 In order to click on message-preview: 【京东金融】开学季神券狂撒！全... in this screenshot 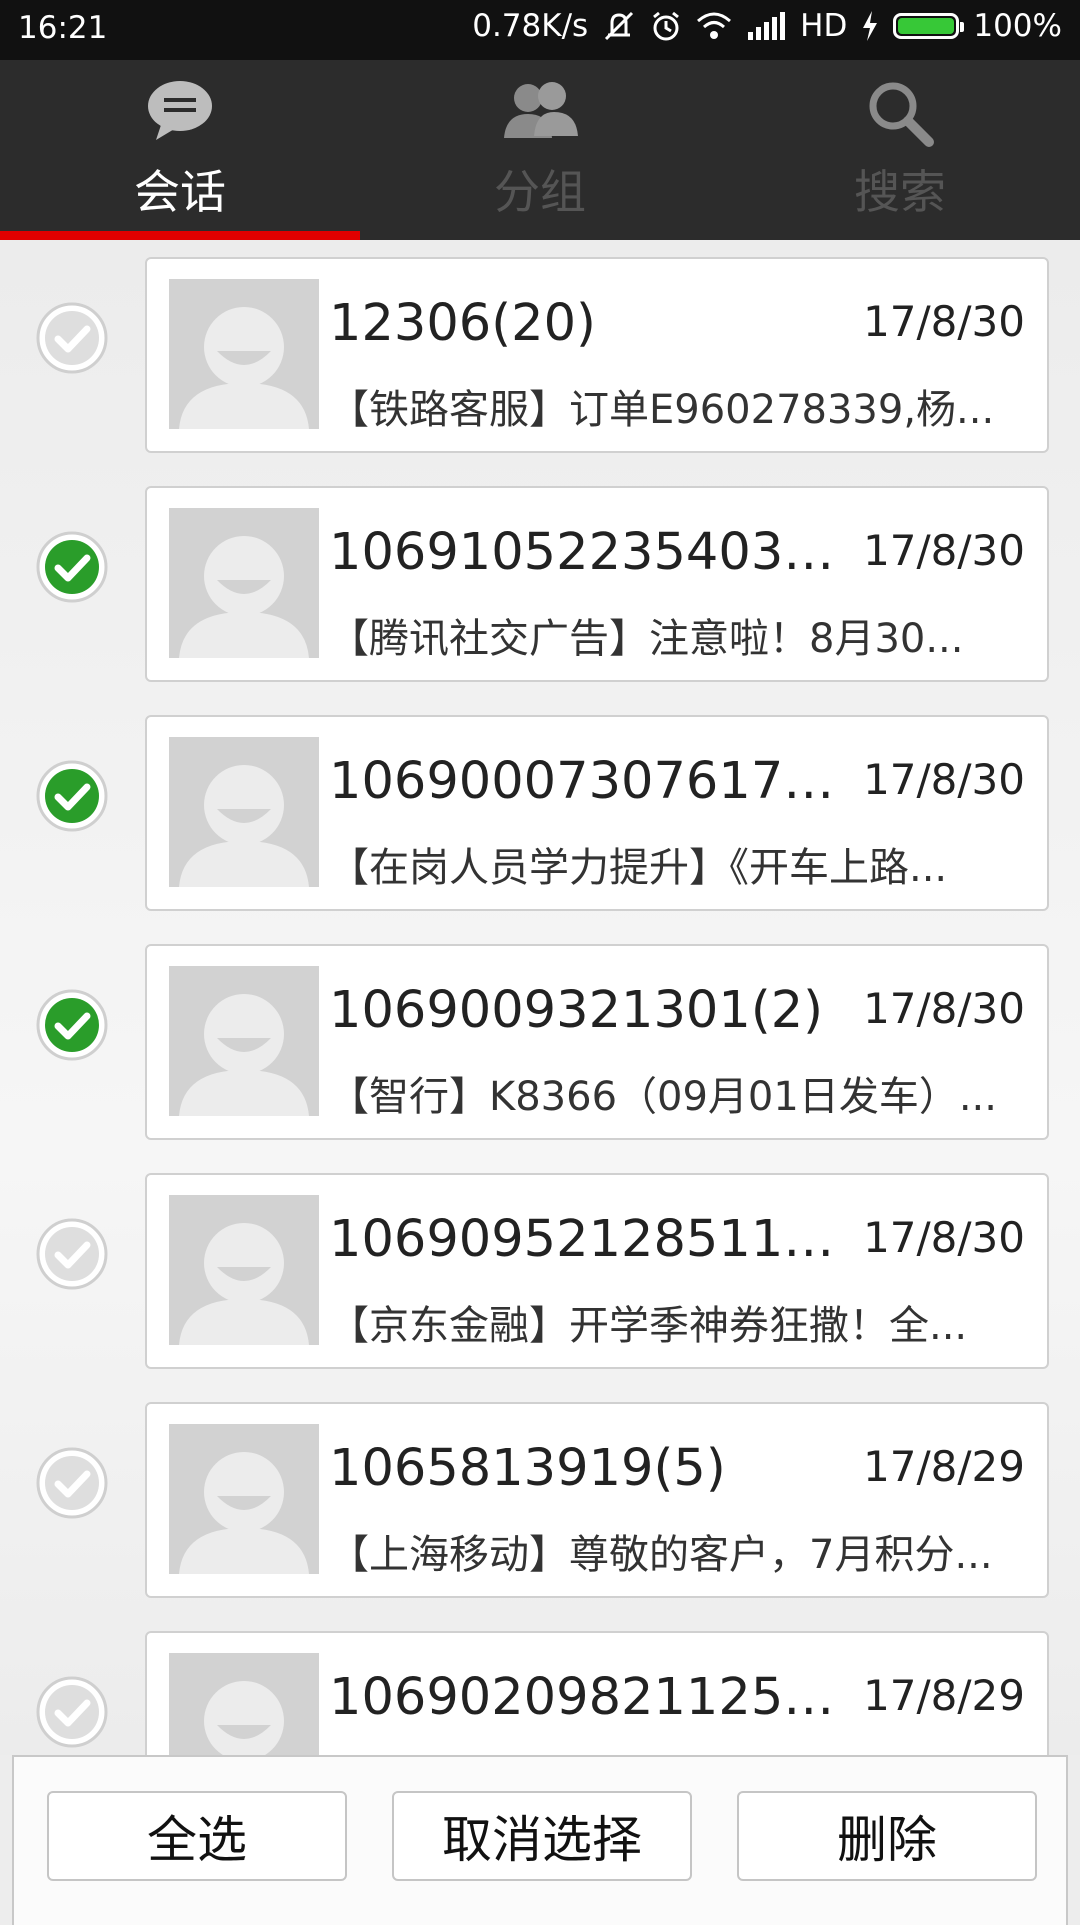, I will do `click(648, 1326)`.